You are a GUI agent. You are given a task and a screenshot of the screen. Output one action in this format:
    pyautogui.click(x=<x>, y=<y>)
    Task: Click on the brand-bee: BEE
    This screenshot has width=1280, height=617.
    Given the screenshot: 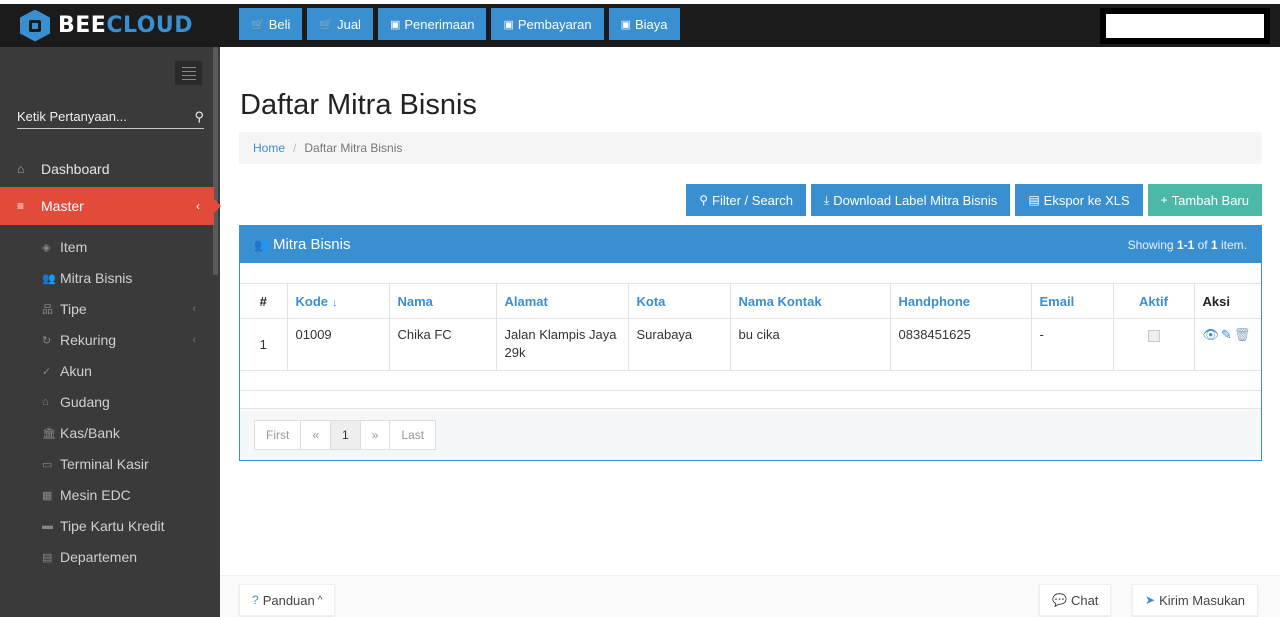 What is the action you would take?
    pyautogui.click(x=82, y=25)
    